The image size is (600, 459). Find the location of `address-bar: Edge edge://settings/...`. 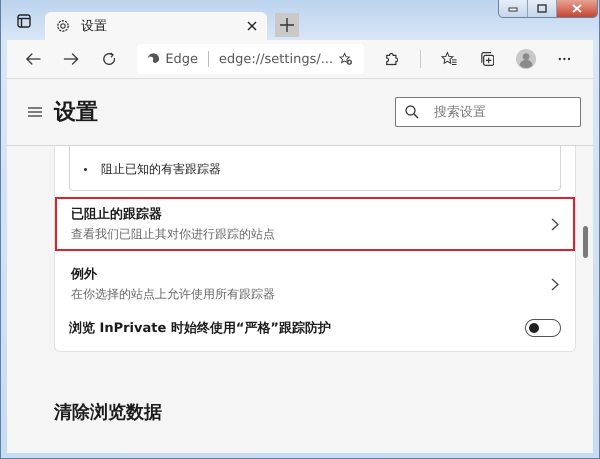

address-bar: Edge edge://settings/... is located at coordinates (250, 59).